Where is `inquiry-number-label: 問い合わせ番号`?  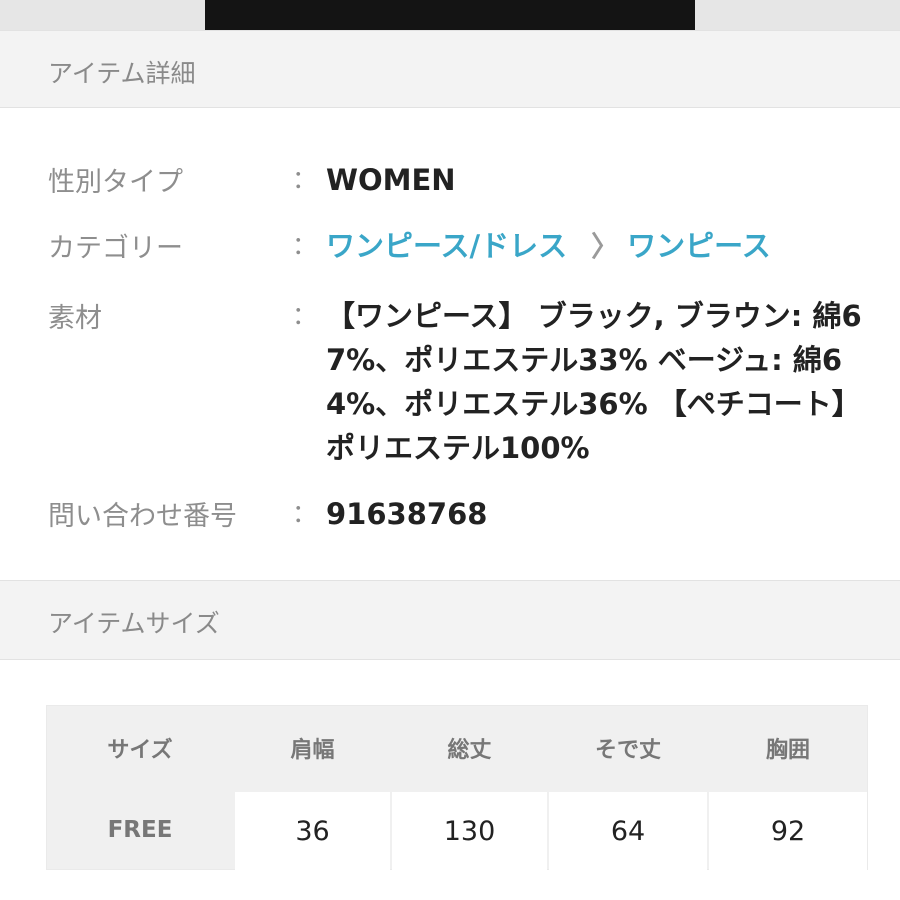
inquiry-number-label: 問い合わせ番号 is located at coordinates (142, 516).